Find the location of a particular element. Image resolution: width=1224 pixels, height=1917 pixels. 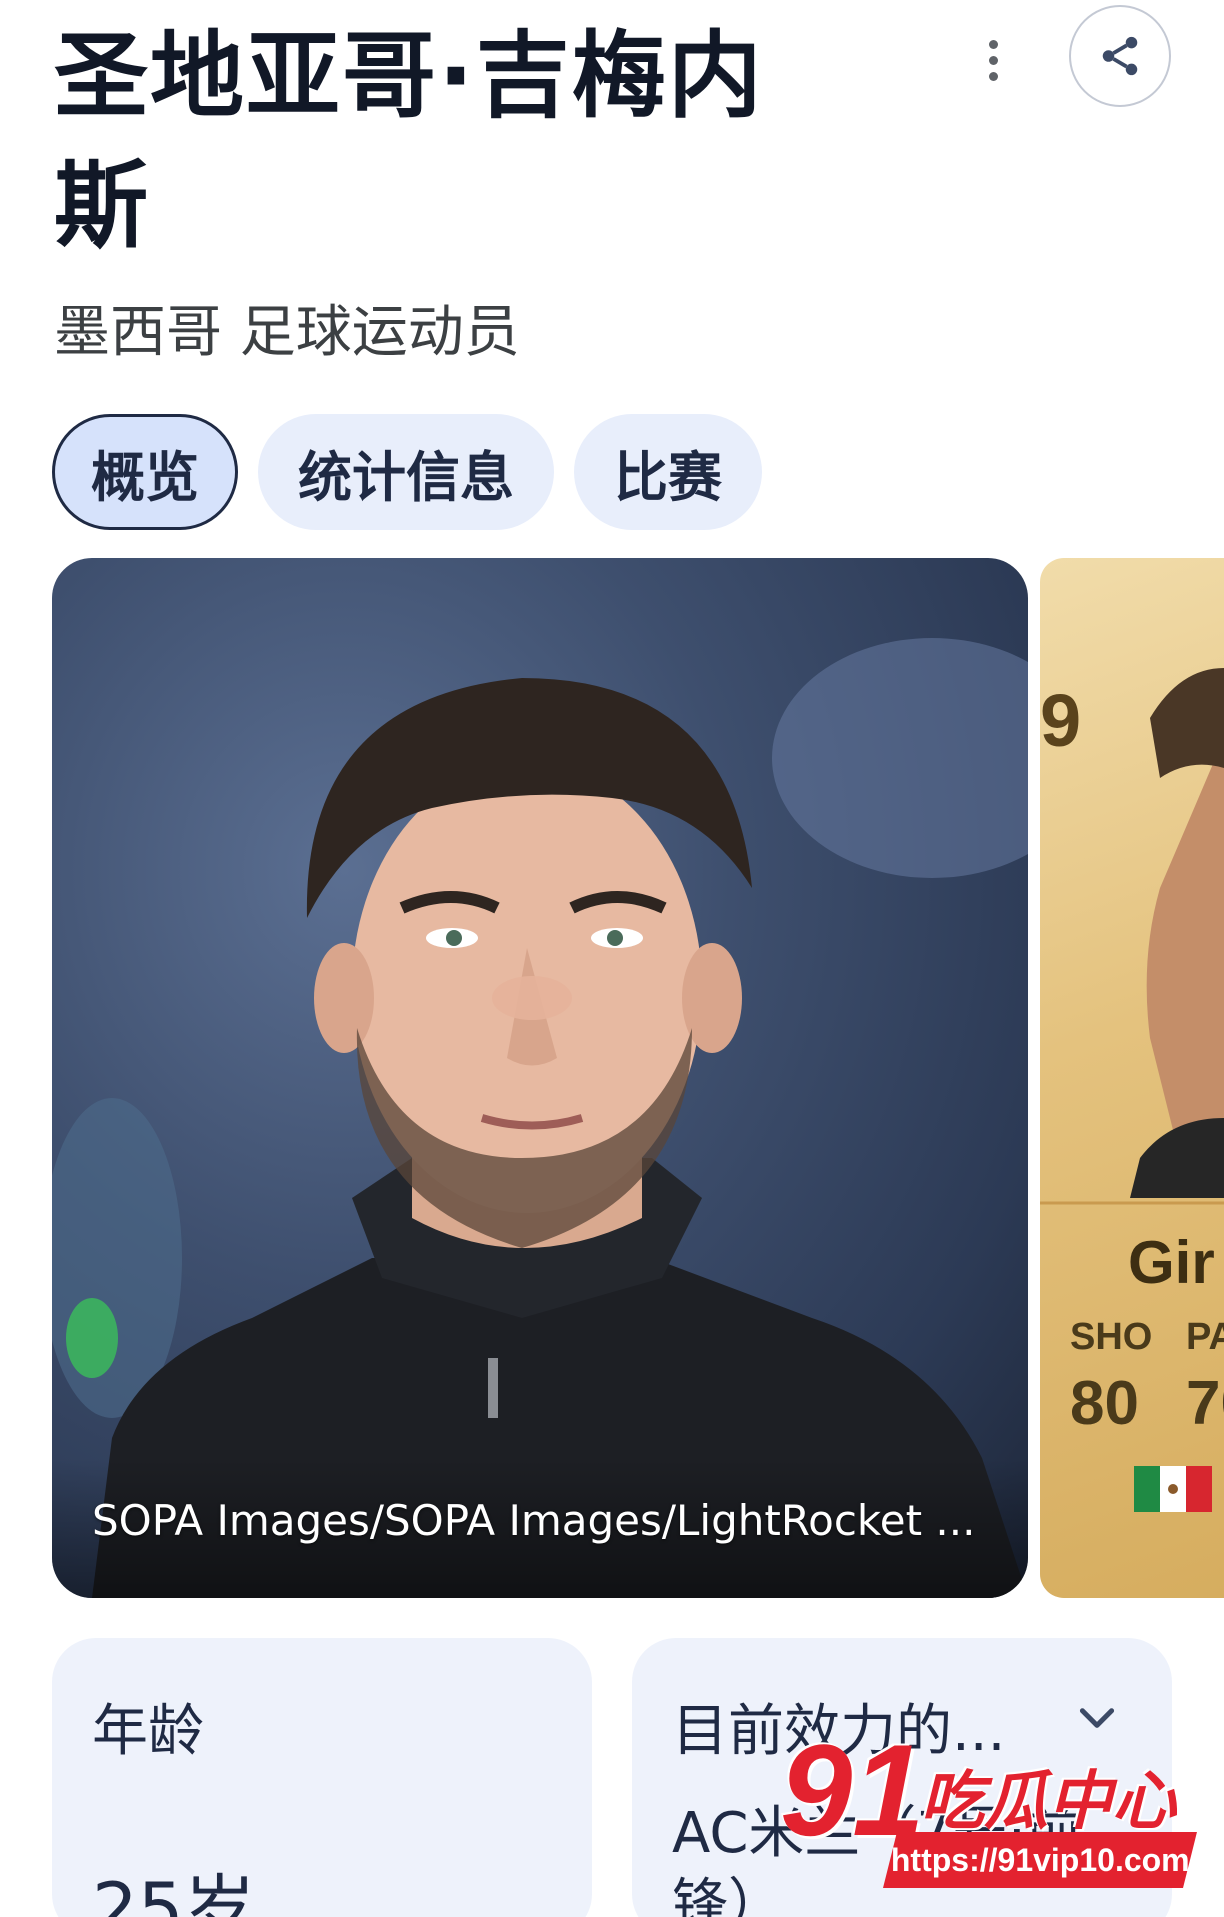

player-card-image: 9 Gir SHO 80 PA 70 is located at coordinates (1132, 1078).